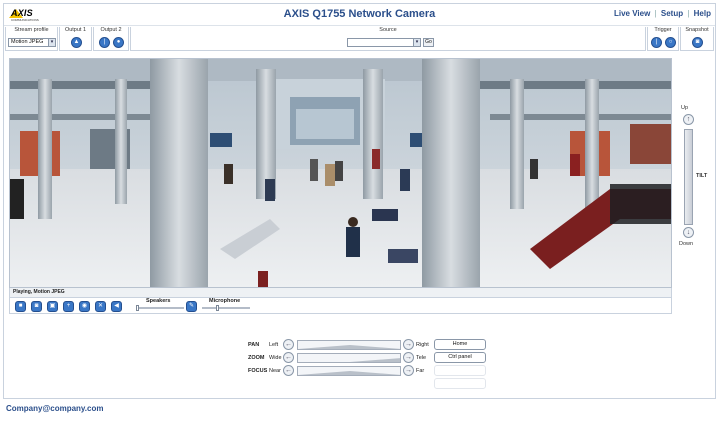  Describe the element at coordinates (422, 345) in the screenshot. I see `pan-max-label: Right` at that location.